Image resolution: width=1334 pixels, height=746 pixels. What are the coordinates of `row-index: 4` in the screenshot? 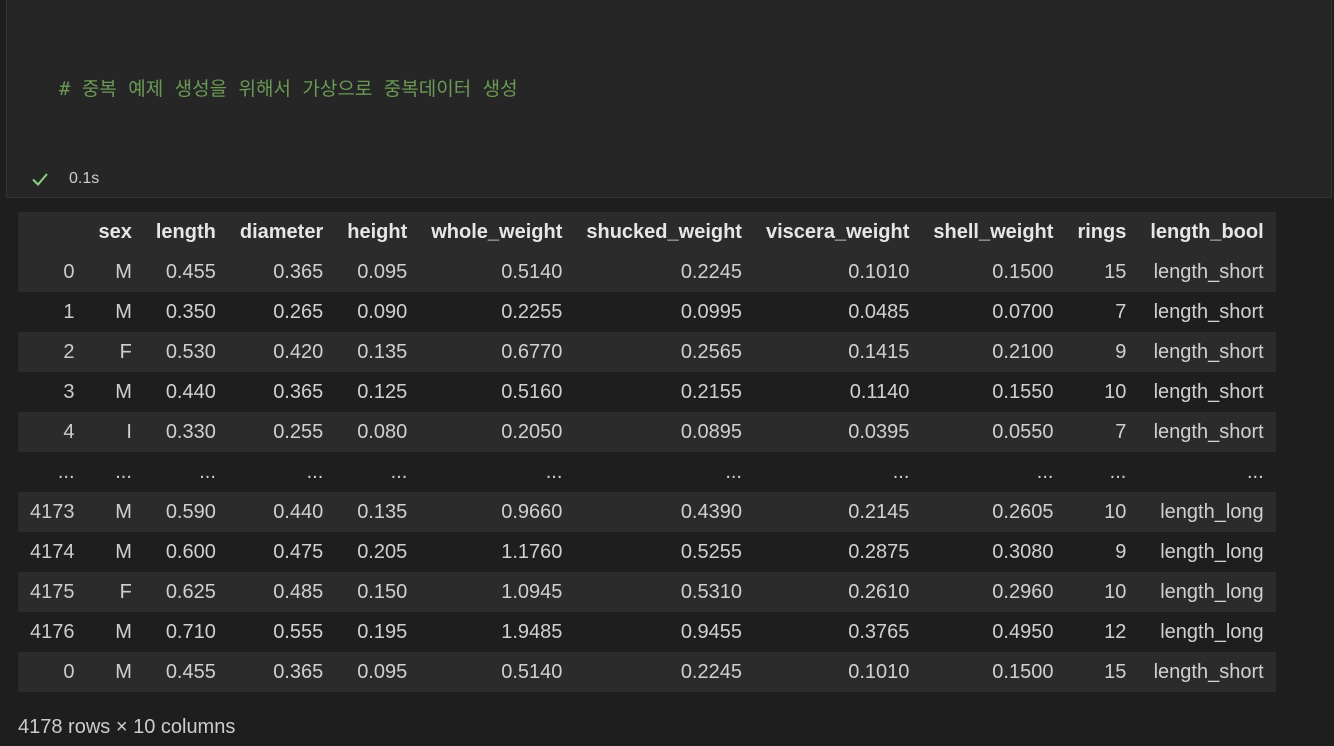 It's located at (52, 432).